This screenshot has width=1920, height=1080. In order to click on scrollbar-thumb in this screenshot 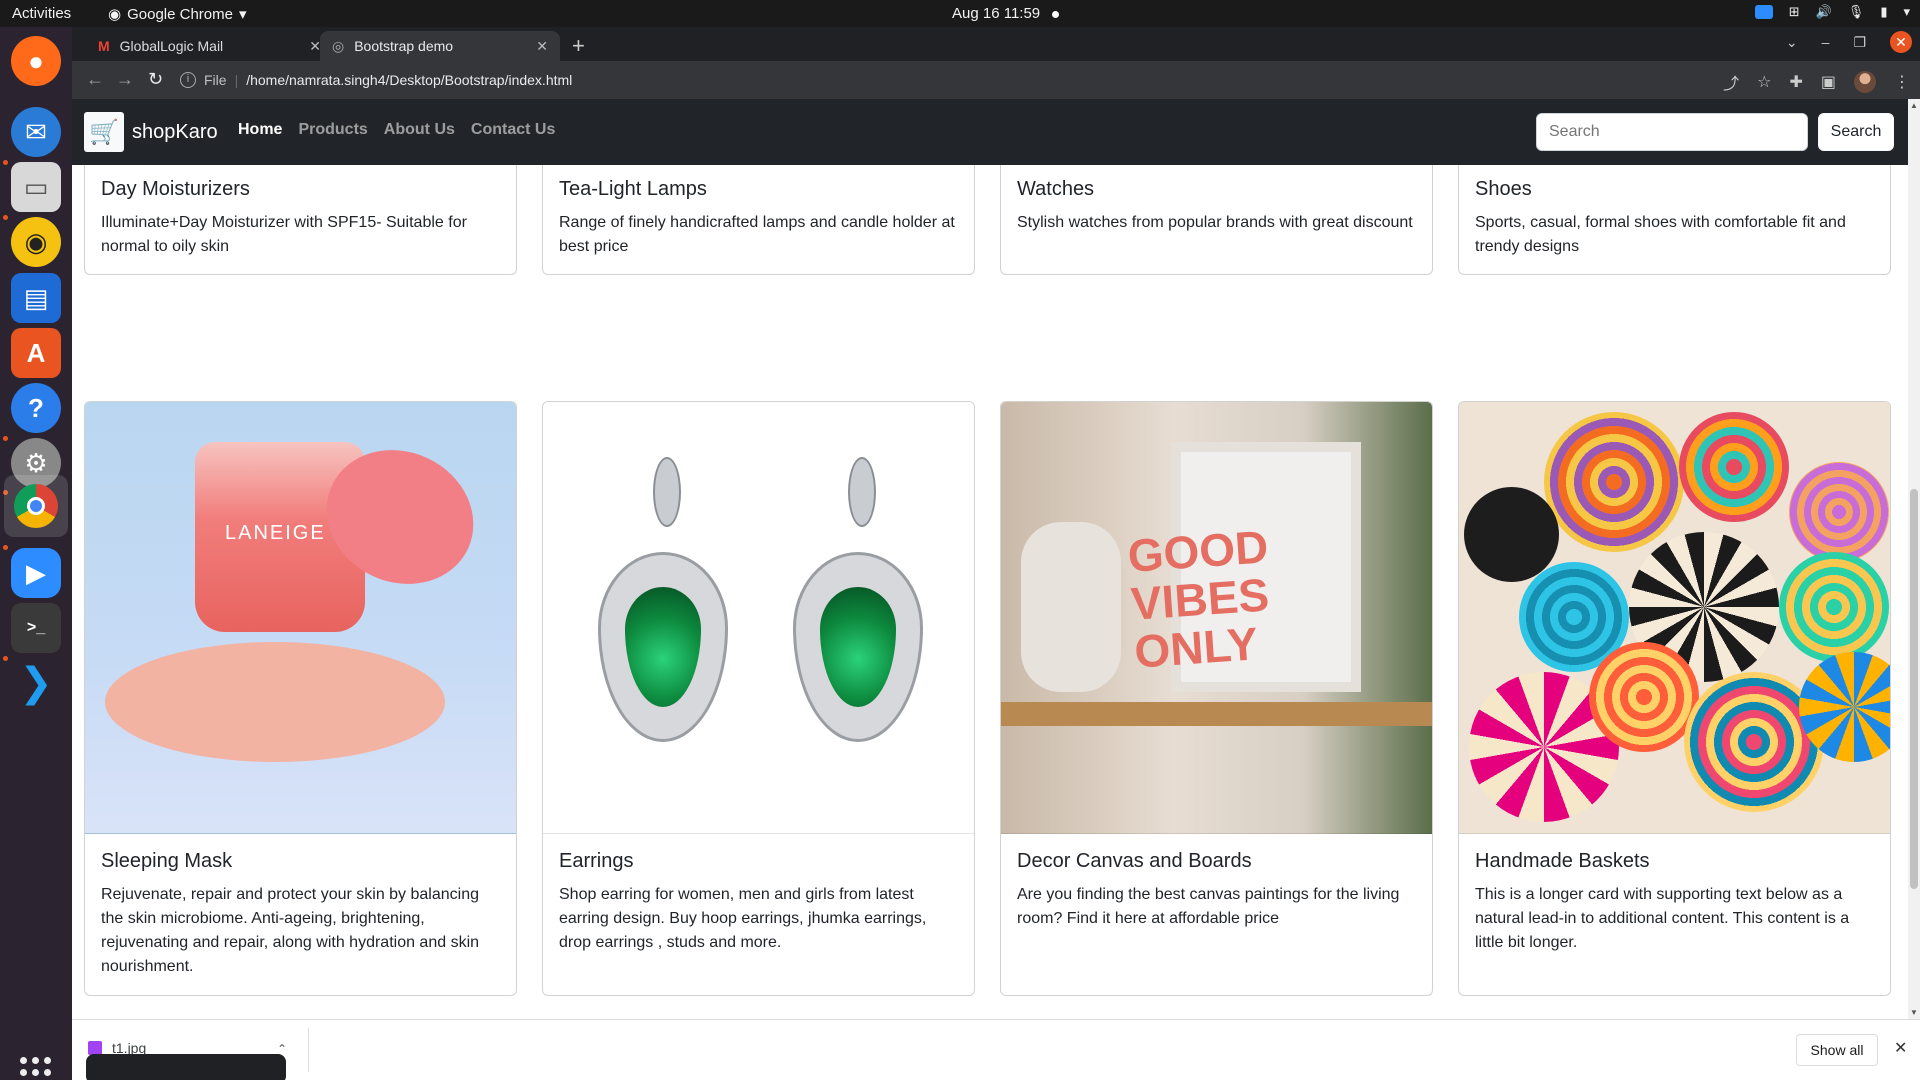, I will do `click(1914, 689)`.